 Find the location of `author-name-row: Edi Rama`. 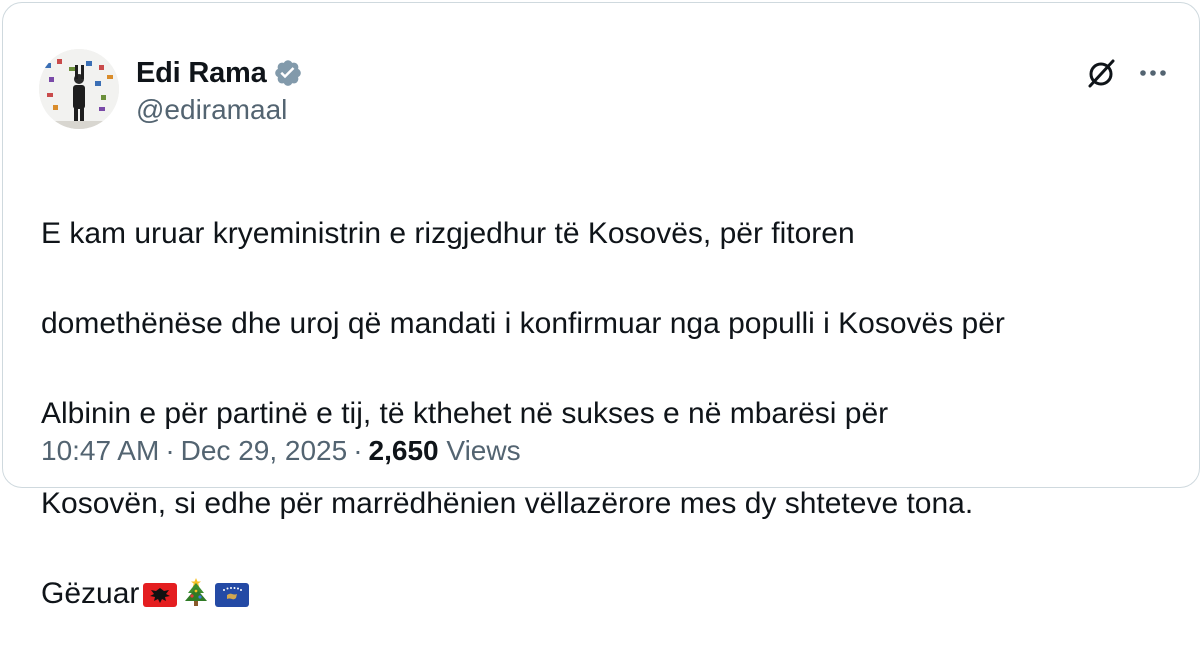

author-name-row: Edi Rama is located at coordinates (219, 73).